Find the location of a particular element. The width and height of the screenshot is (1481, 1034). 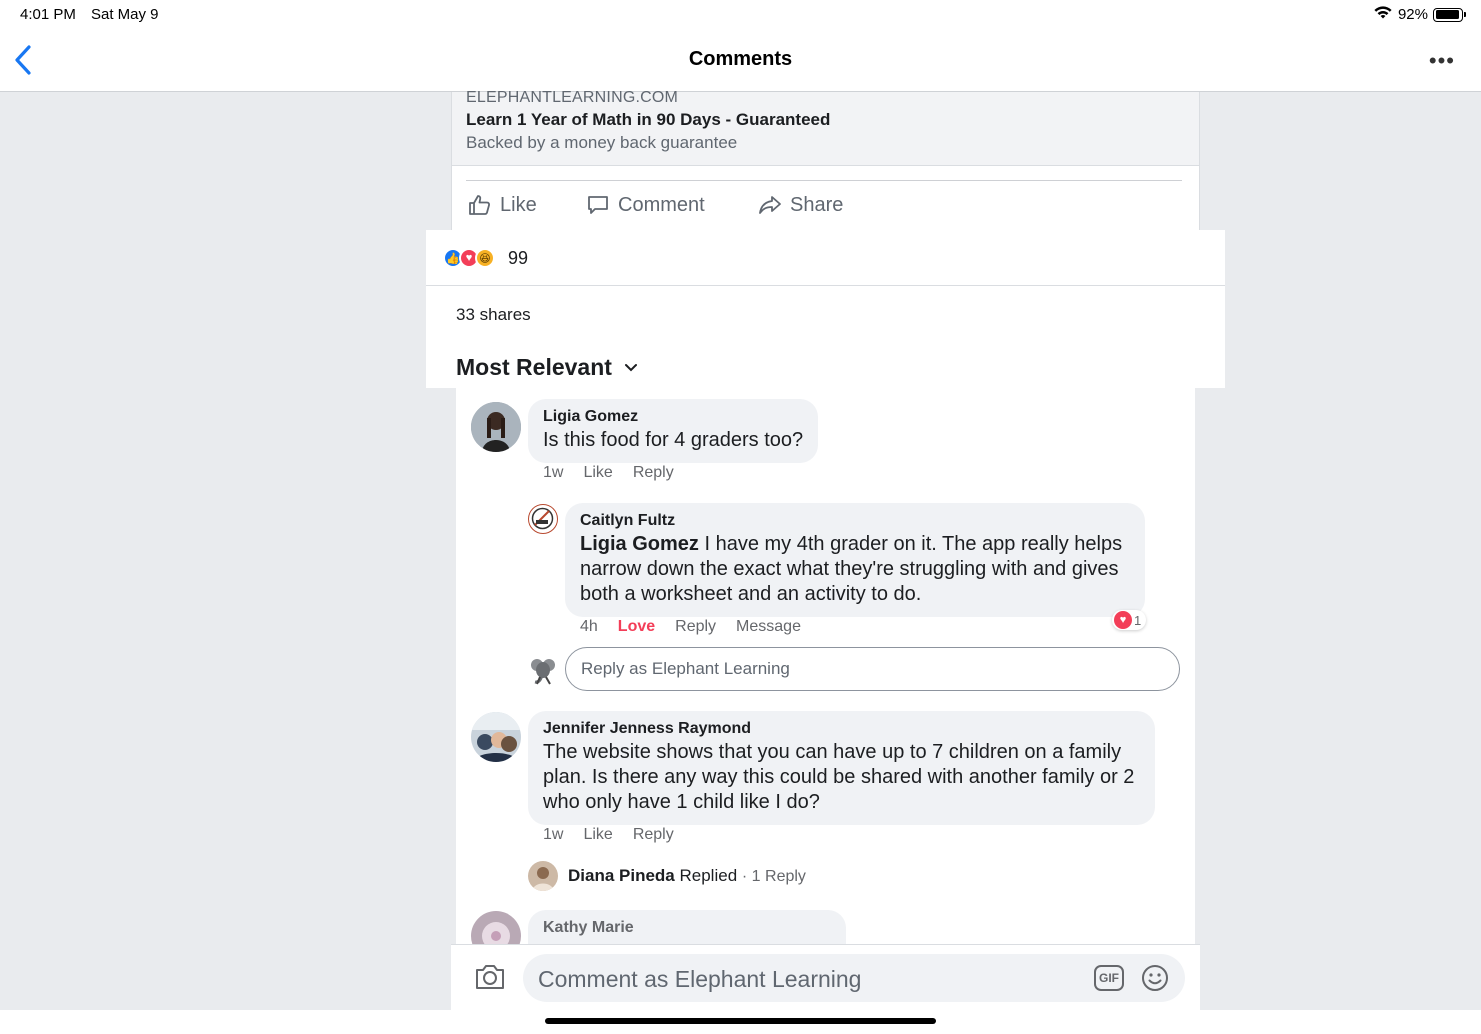

reaction-count: 99 is located at coordinates (518, 258).